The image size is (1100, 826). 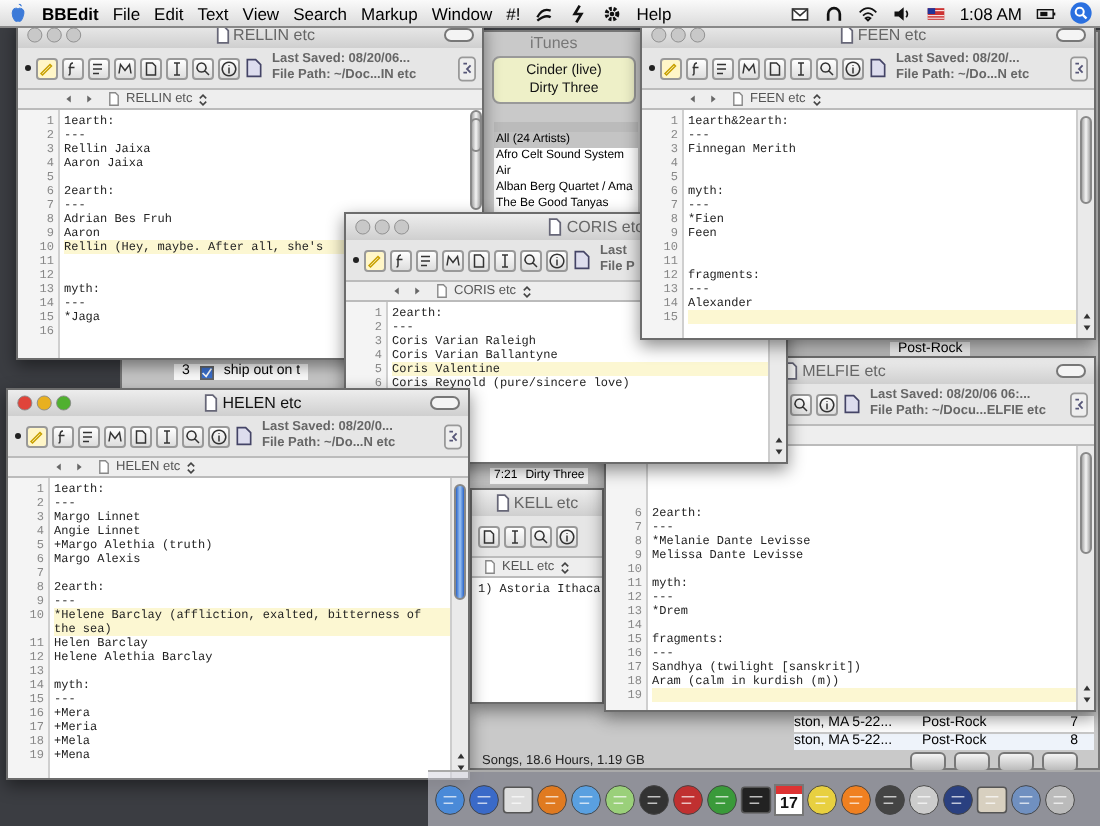 What do you see at coordinates (654, 13) in the screenshot?
I see `help-menu: Help` at bounding box center [654, 13].